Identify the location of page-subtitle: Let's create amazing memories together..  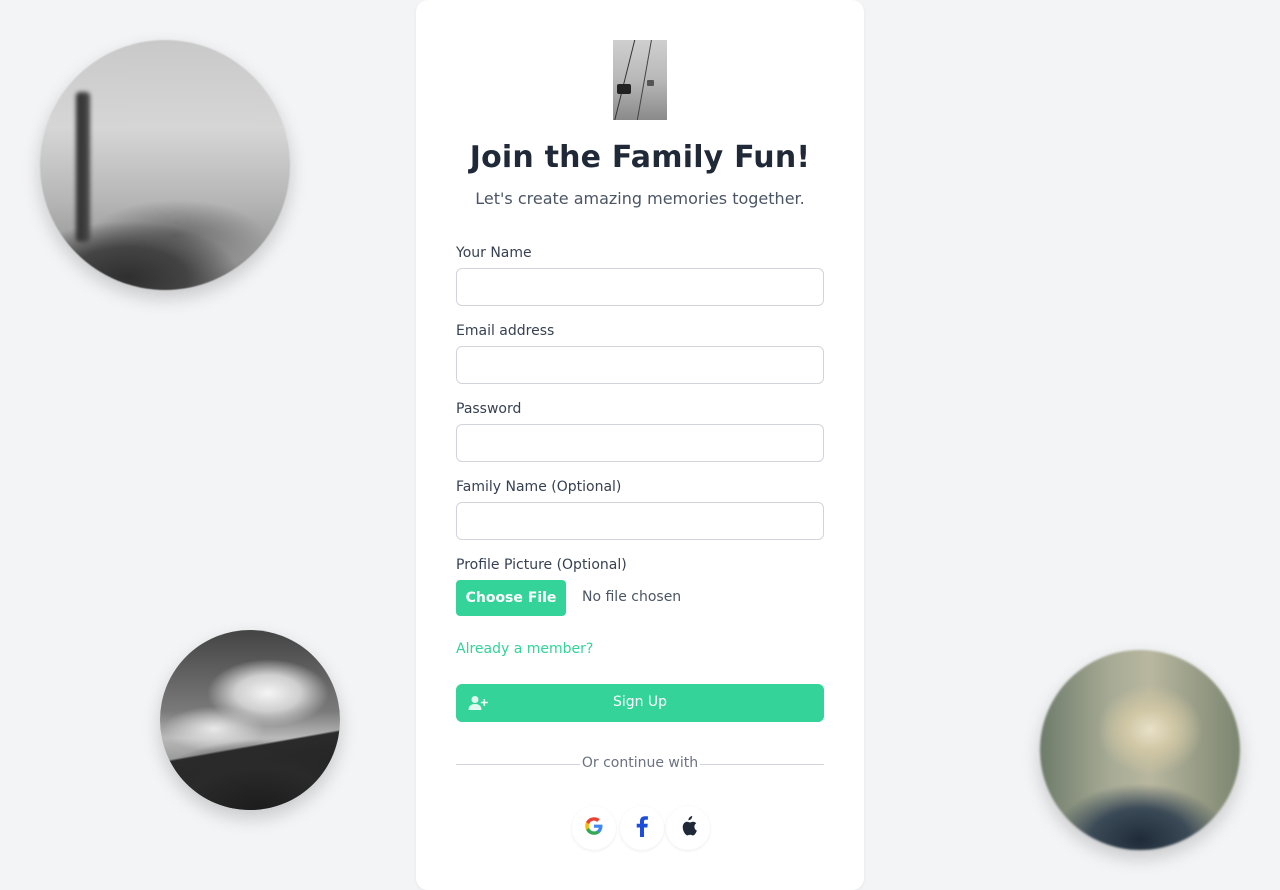
(640, 198).